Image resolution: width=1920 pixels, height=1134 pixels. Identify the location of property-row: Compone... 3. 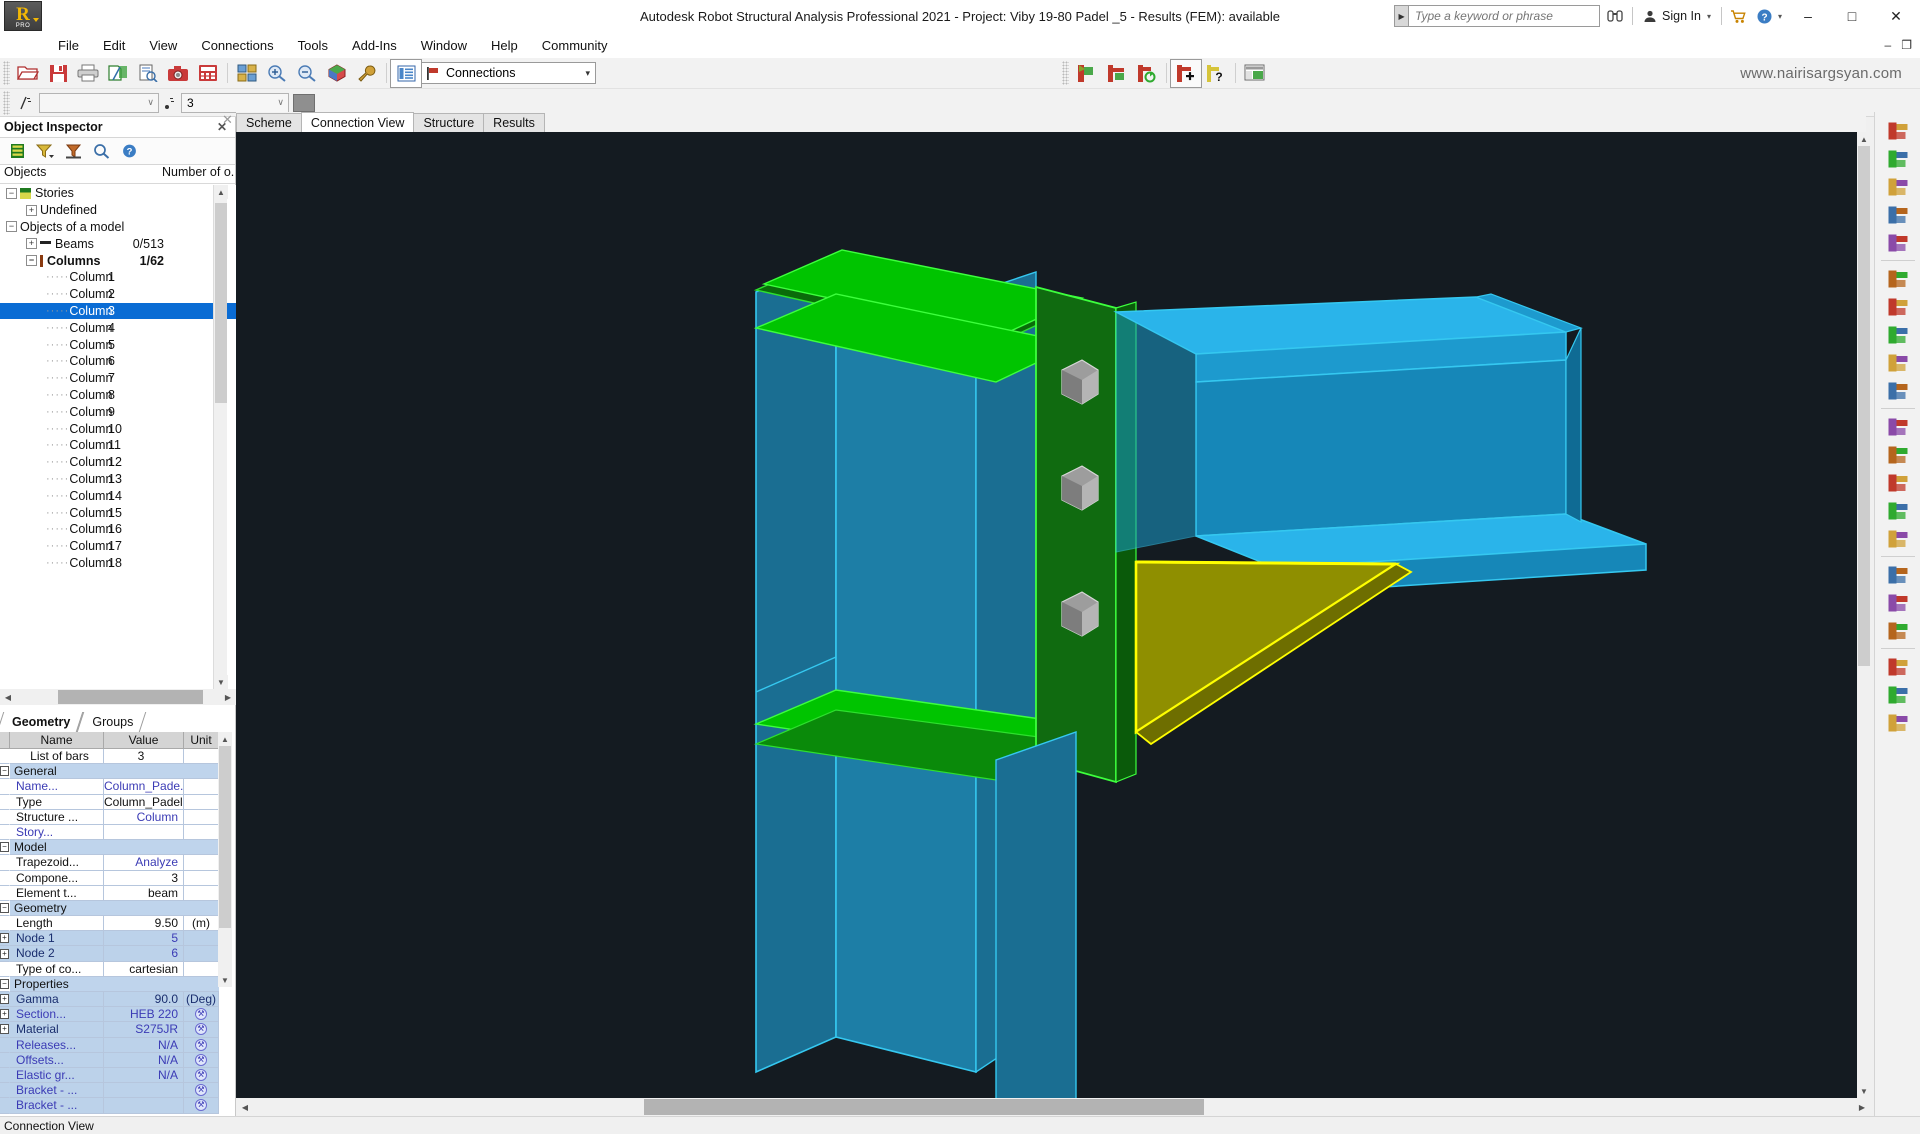
(112, 878).